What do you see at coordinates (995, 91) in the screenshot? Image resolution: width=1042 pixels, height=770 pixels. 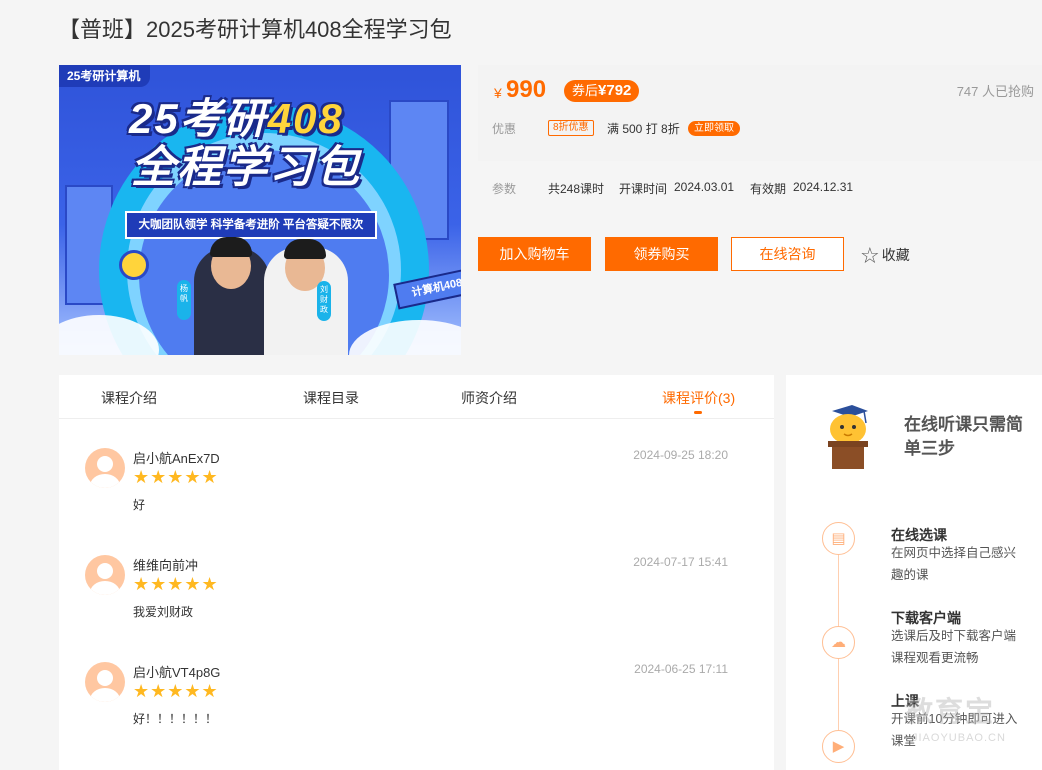 I see `buyers-count: 747 人已抢购` at bounding box center [995, 91].